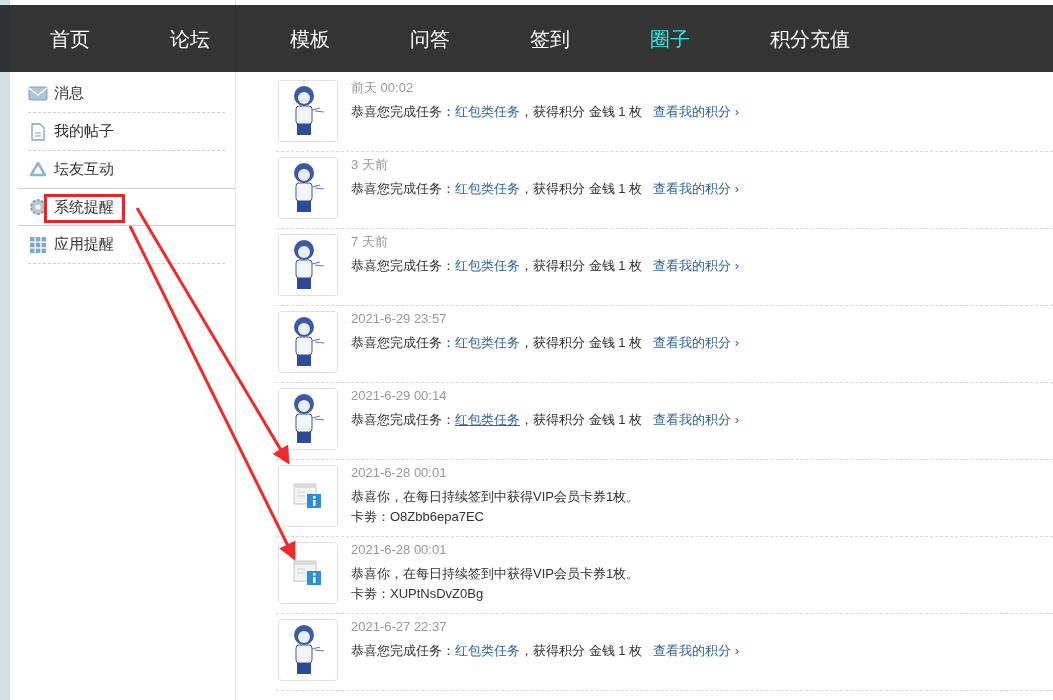 This screenshot has width=1053, height=700. Describe the element at coordinates (383, 88) in the screenshot. I see `timestamp: 前天 00:02` at that location.